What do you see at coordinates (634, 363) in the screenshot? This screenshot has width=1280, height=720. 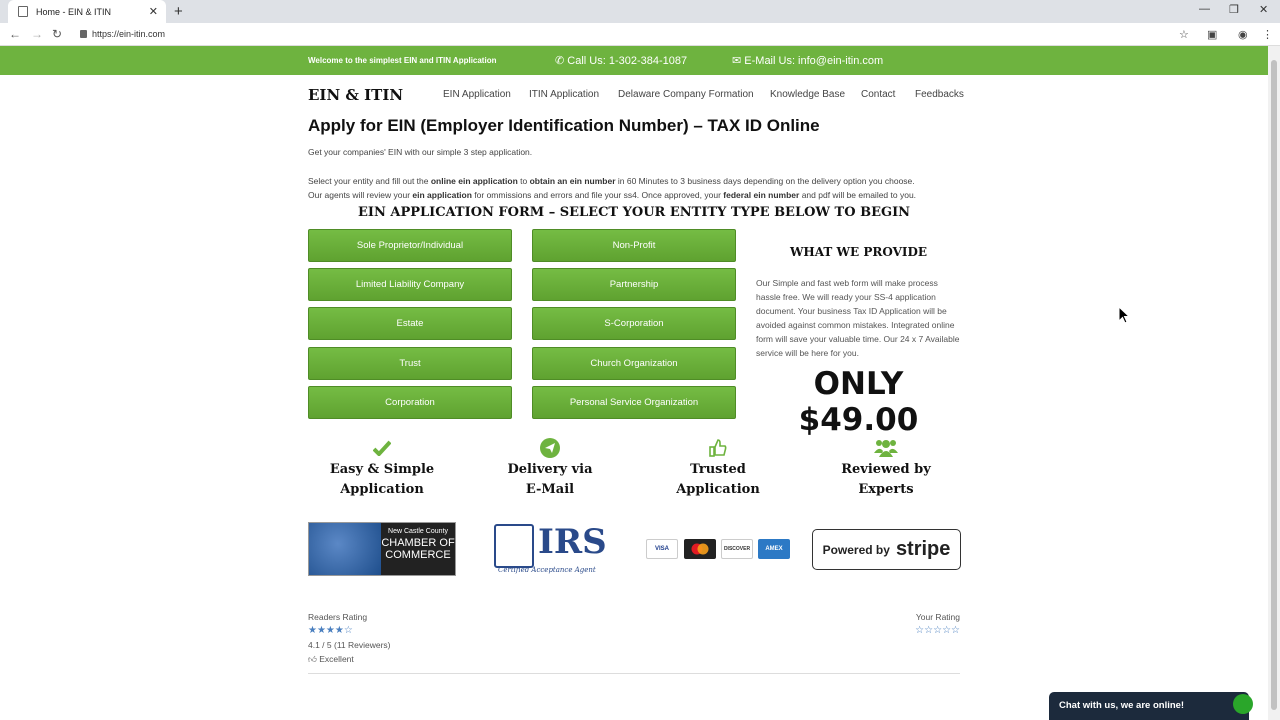 I see `entity-church-button: Church Organization` at bounding box center [634, 363].